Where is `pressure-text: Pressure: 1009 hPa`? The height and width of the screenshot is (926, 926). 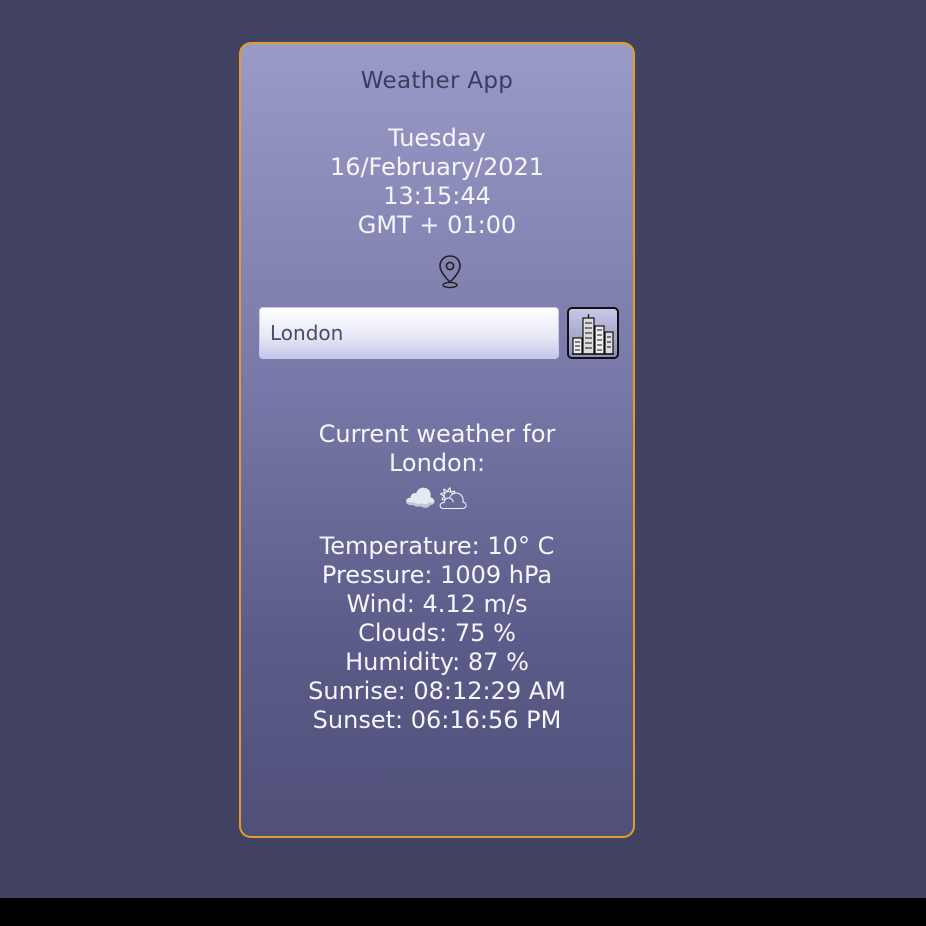
pressure-text: Pressure: 1009 hPa is located at coordinates (437, 575).